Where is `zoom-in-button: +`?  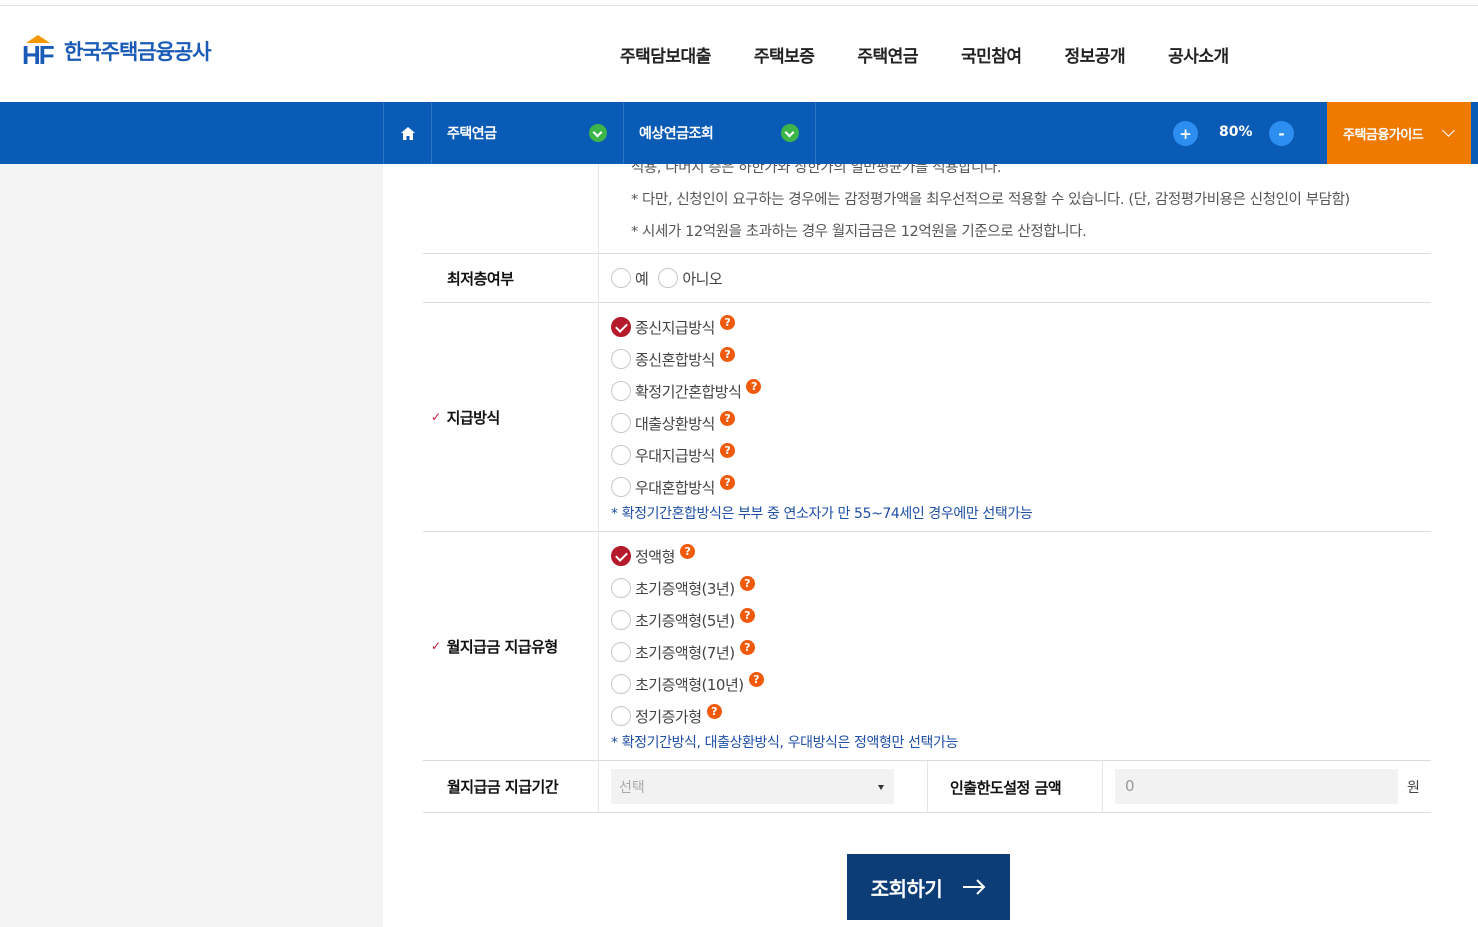 zoom-in-button: + is located at coordinates (1185, 133).